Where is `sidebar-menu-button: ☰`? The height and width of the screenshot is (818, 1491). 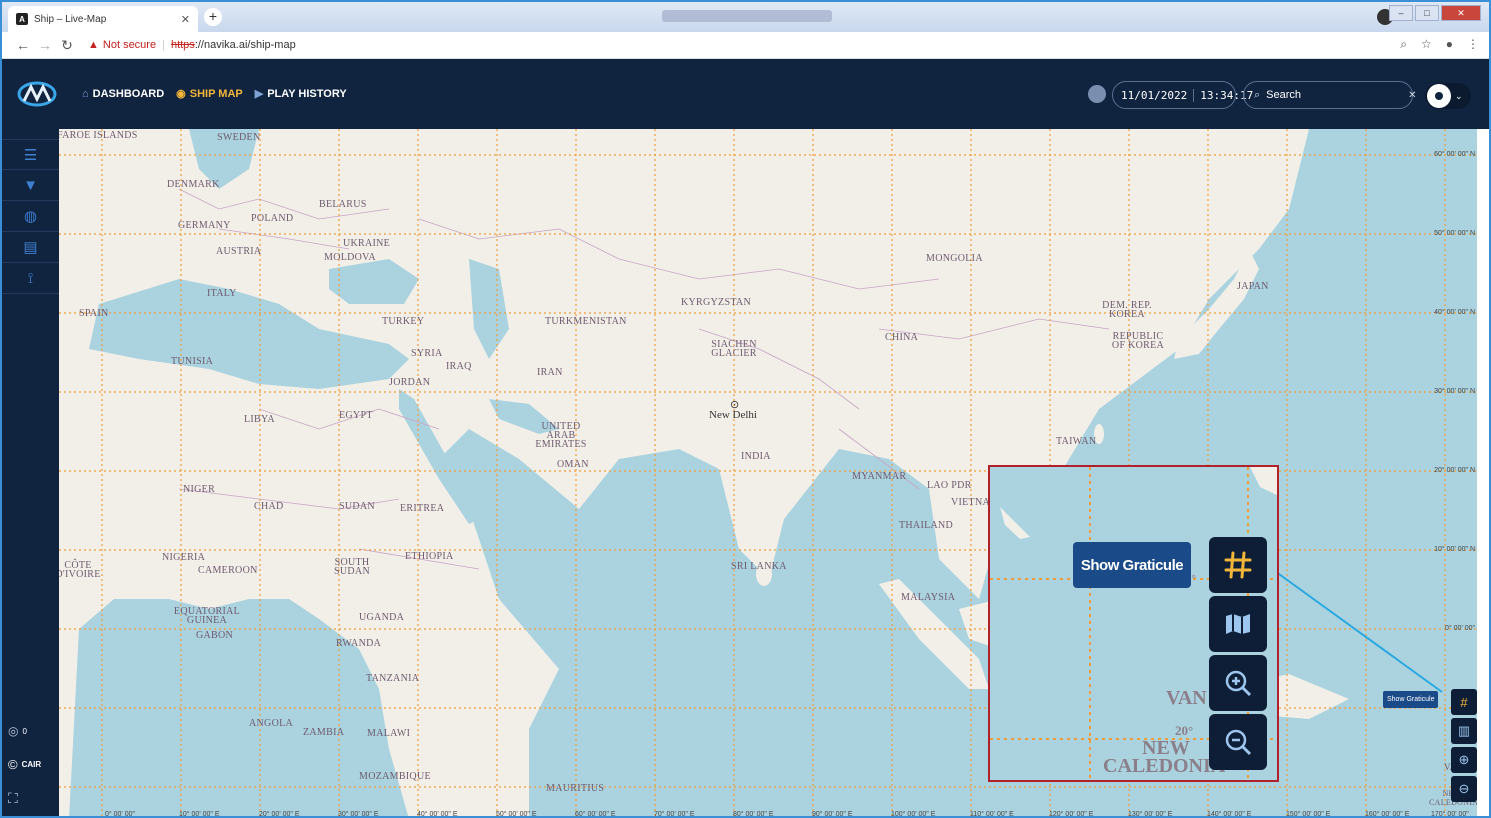 sidebar-menu-button: ☰ is located at coordinates (30, 154).